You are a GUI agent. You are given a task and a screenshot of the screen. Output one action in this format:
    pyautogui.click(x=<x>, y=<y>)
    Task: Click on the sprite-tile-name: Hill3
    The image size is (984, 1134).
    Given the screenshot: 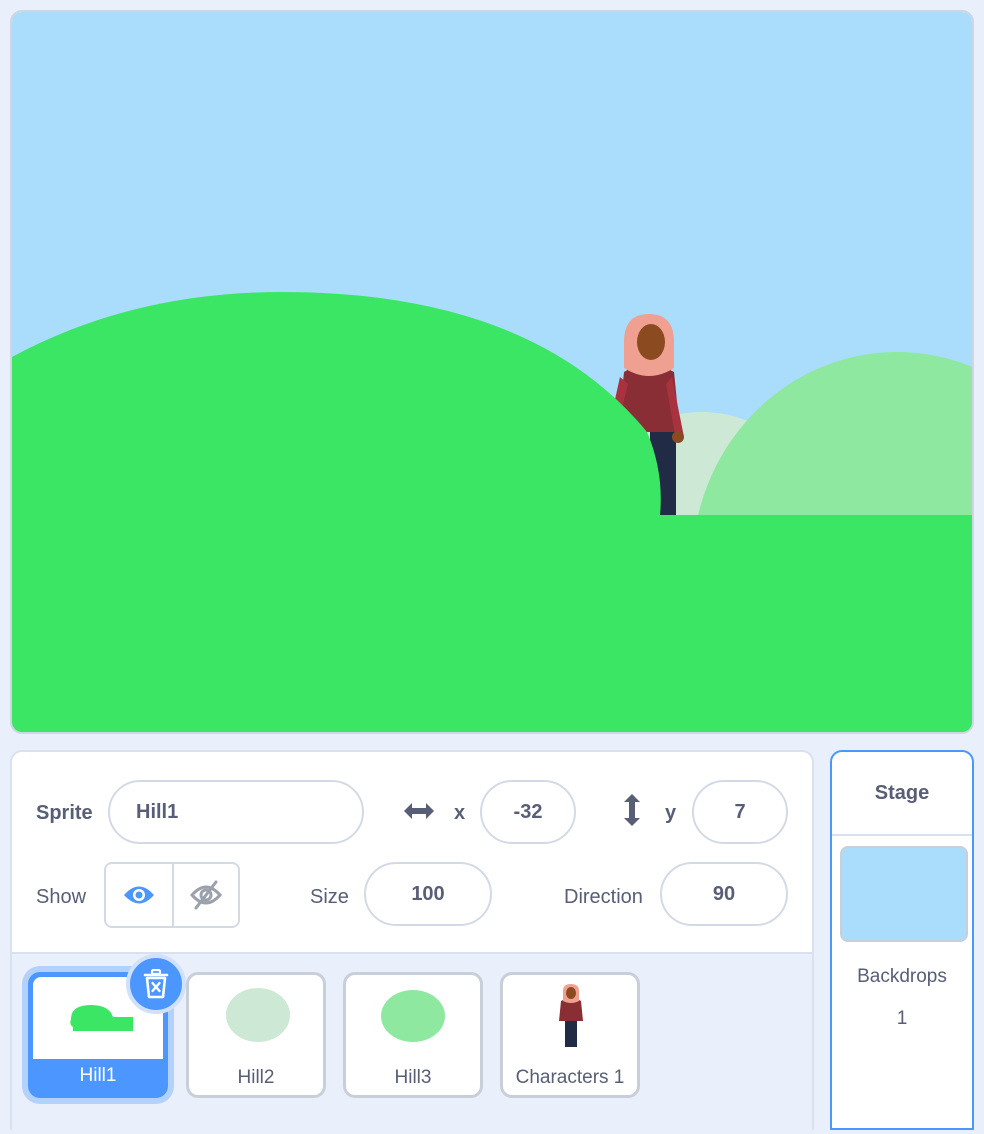 What is the action you would take?
    pyautogui.click(x=413, y=1077)
    